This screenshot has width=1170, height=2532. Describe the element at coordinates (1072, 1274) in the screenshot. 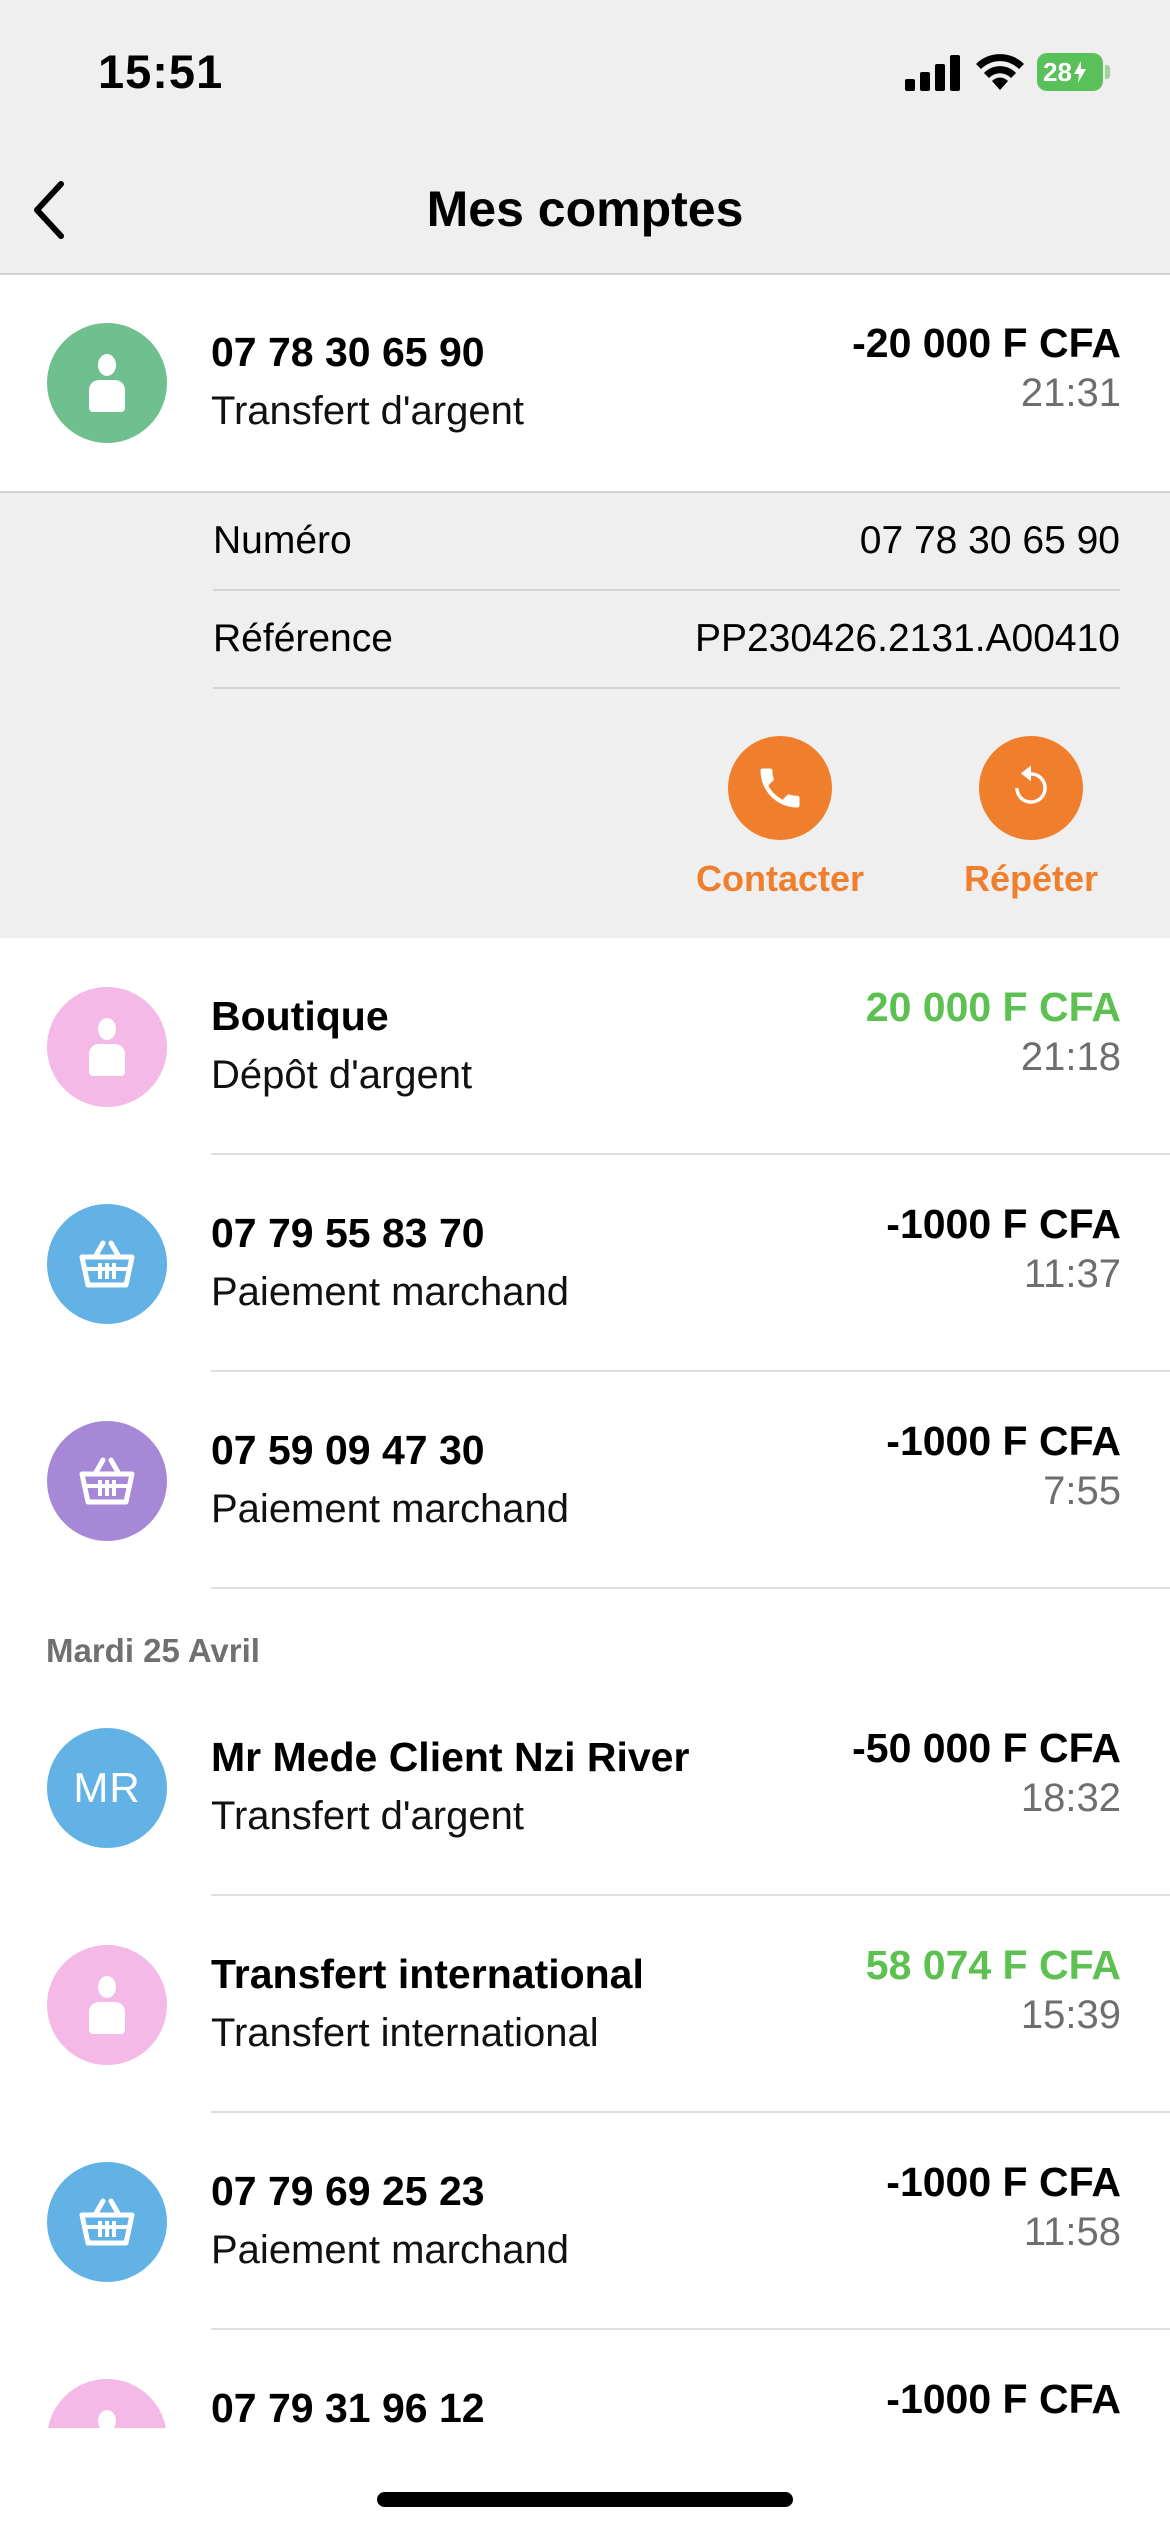

I see `transaction-time: 11:37` at that location.